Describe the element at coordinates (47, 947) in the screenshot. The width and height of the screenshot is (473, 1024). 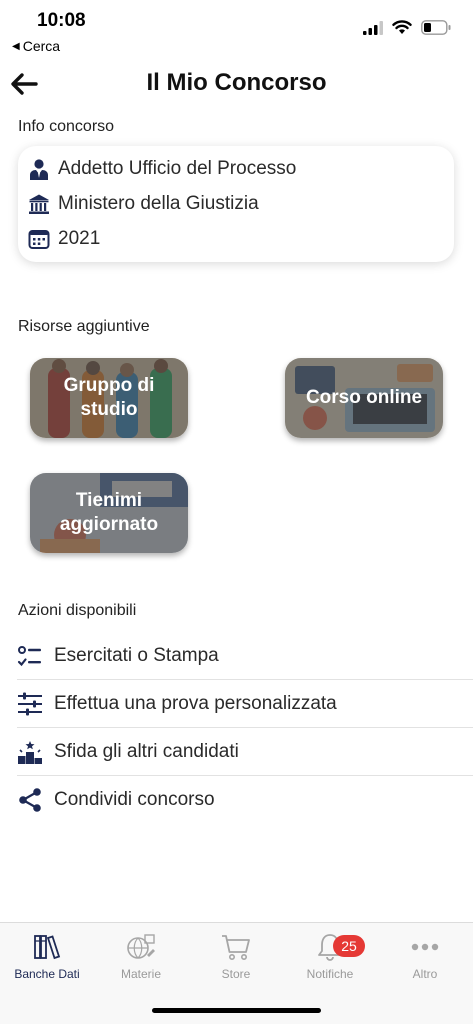
I see `books-icon` at that location.